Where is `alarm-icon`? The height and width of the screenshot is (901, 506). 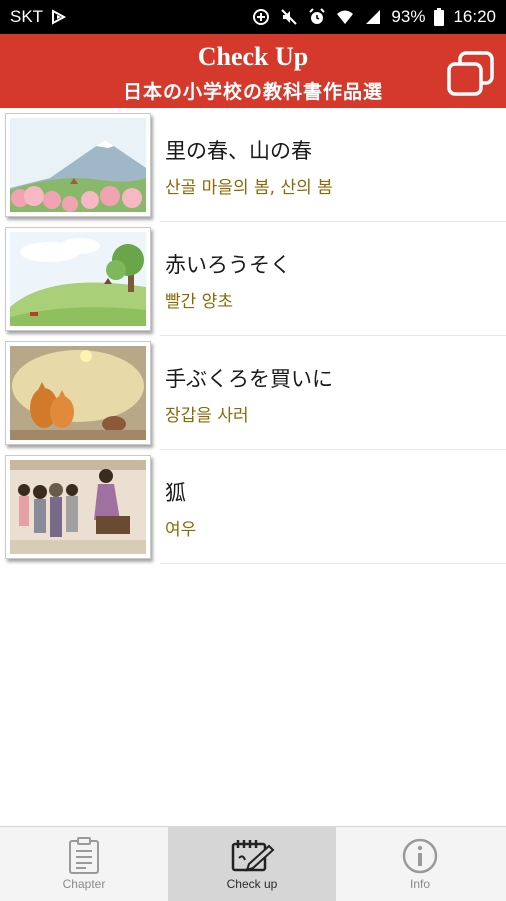 alarm-icon is located at coordinates (317, 17).